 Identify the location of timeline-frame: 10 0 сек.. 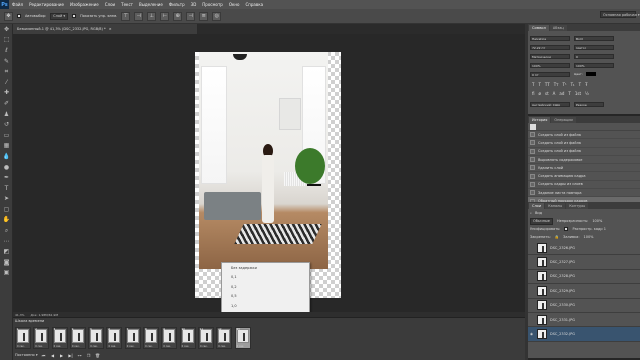
(187, 338).